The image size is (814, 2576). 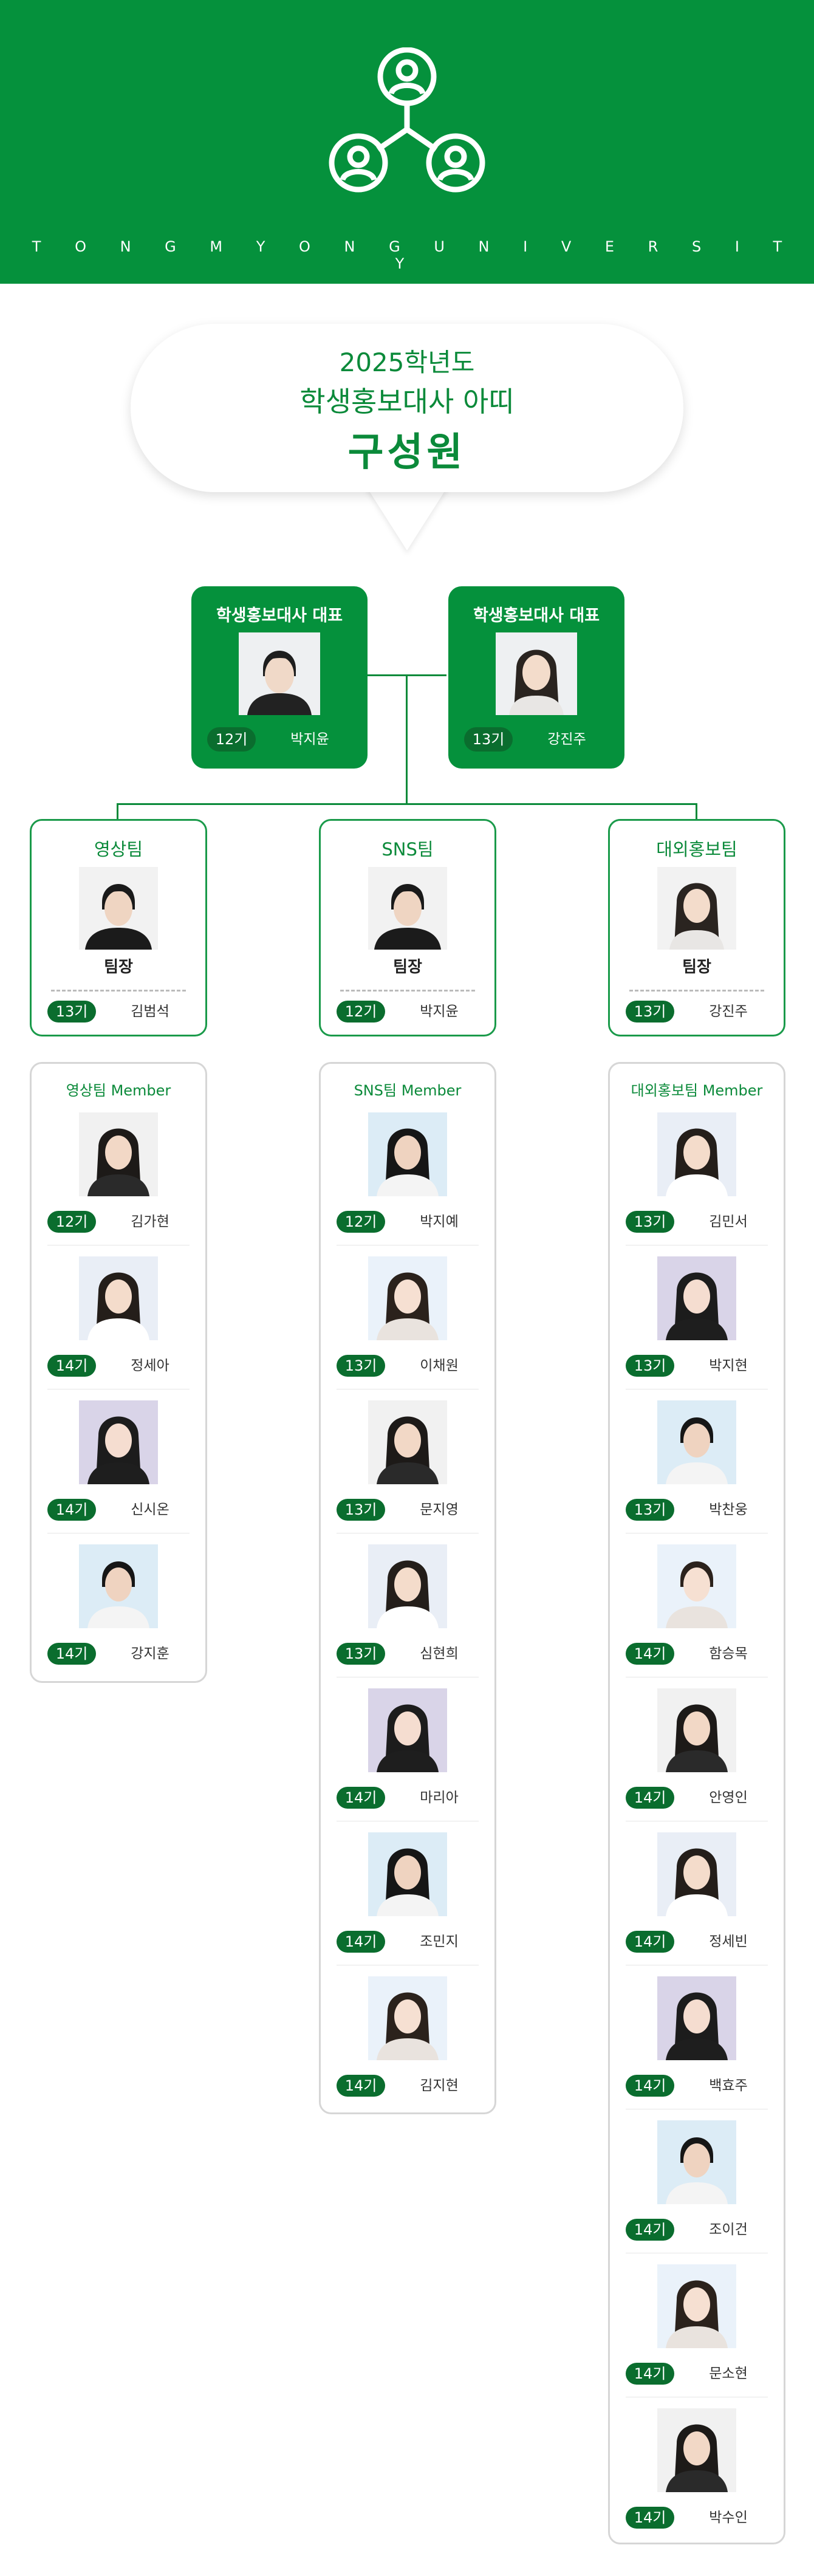 I want to click on member-card: 12기 김가현, so click(x=118, y=1184).